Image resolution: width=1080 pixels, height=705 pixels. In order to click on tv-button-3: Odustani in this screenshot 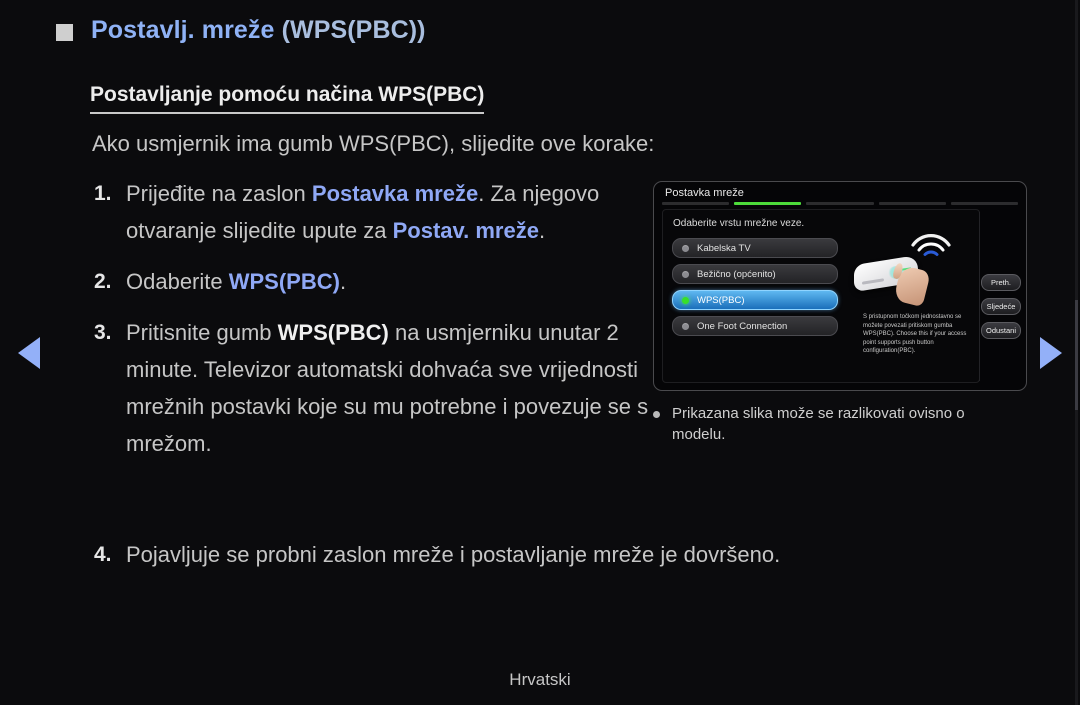, I will do `click(1001, 330)`.